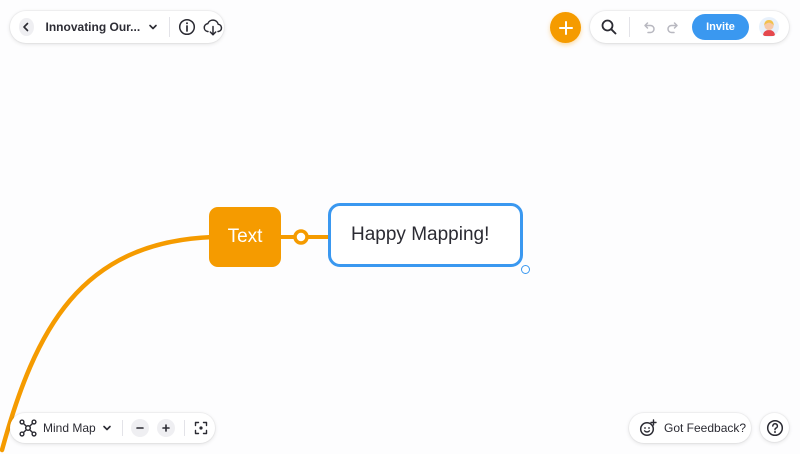 This screenshot has width=800, height=454. What do you see at coordinates (525, 269) in the screenshot?
I see `node-resize-handle` at bounding box center [525, 269].